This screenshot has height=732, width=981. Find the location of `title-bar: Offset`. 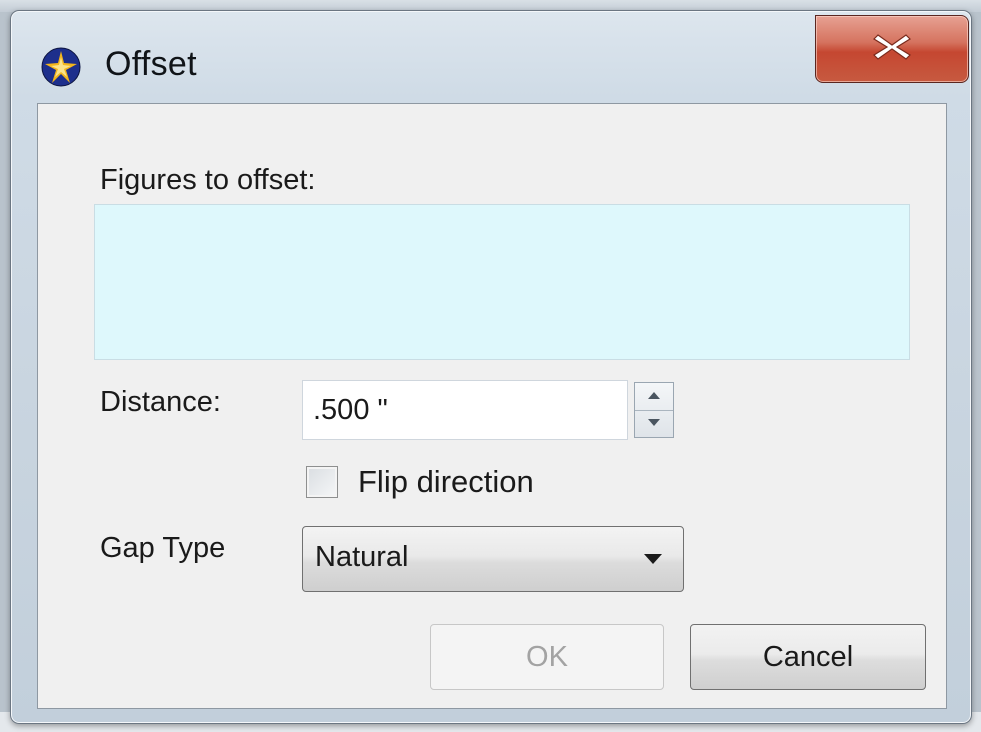

title-bar: Offset is located at coordinates (491, 57).